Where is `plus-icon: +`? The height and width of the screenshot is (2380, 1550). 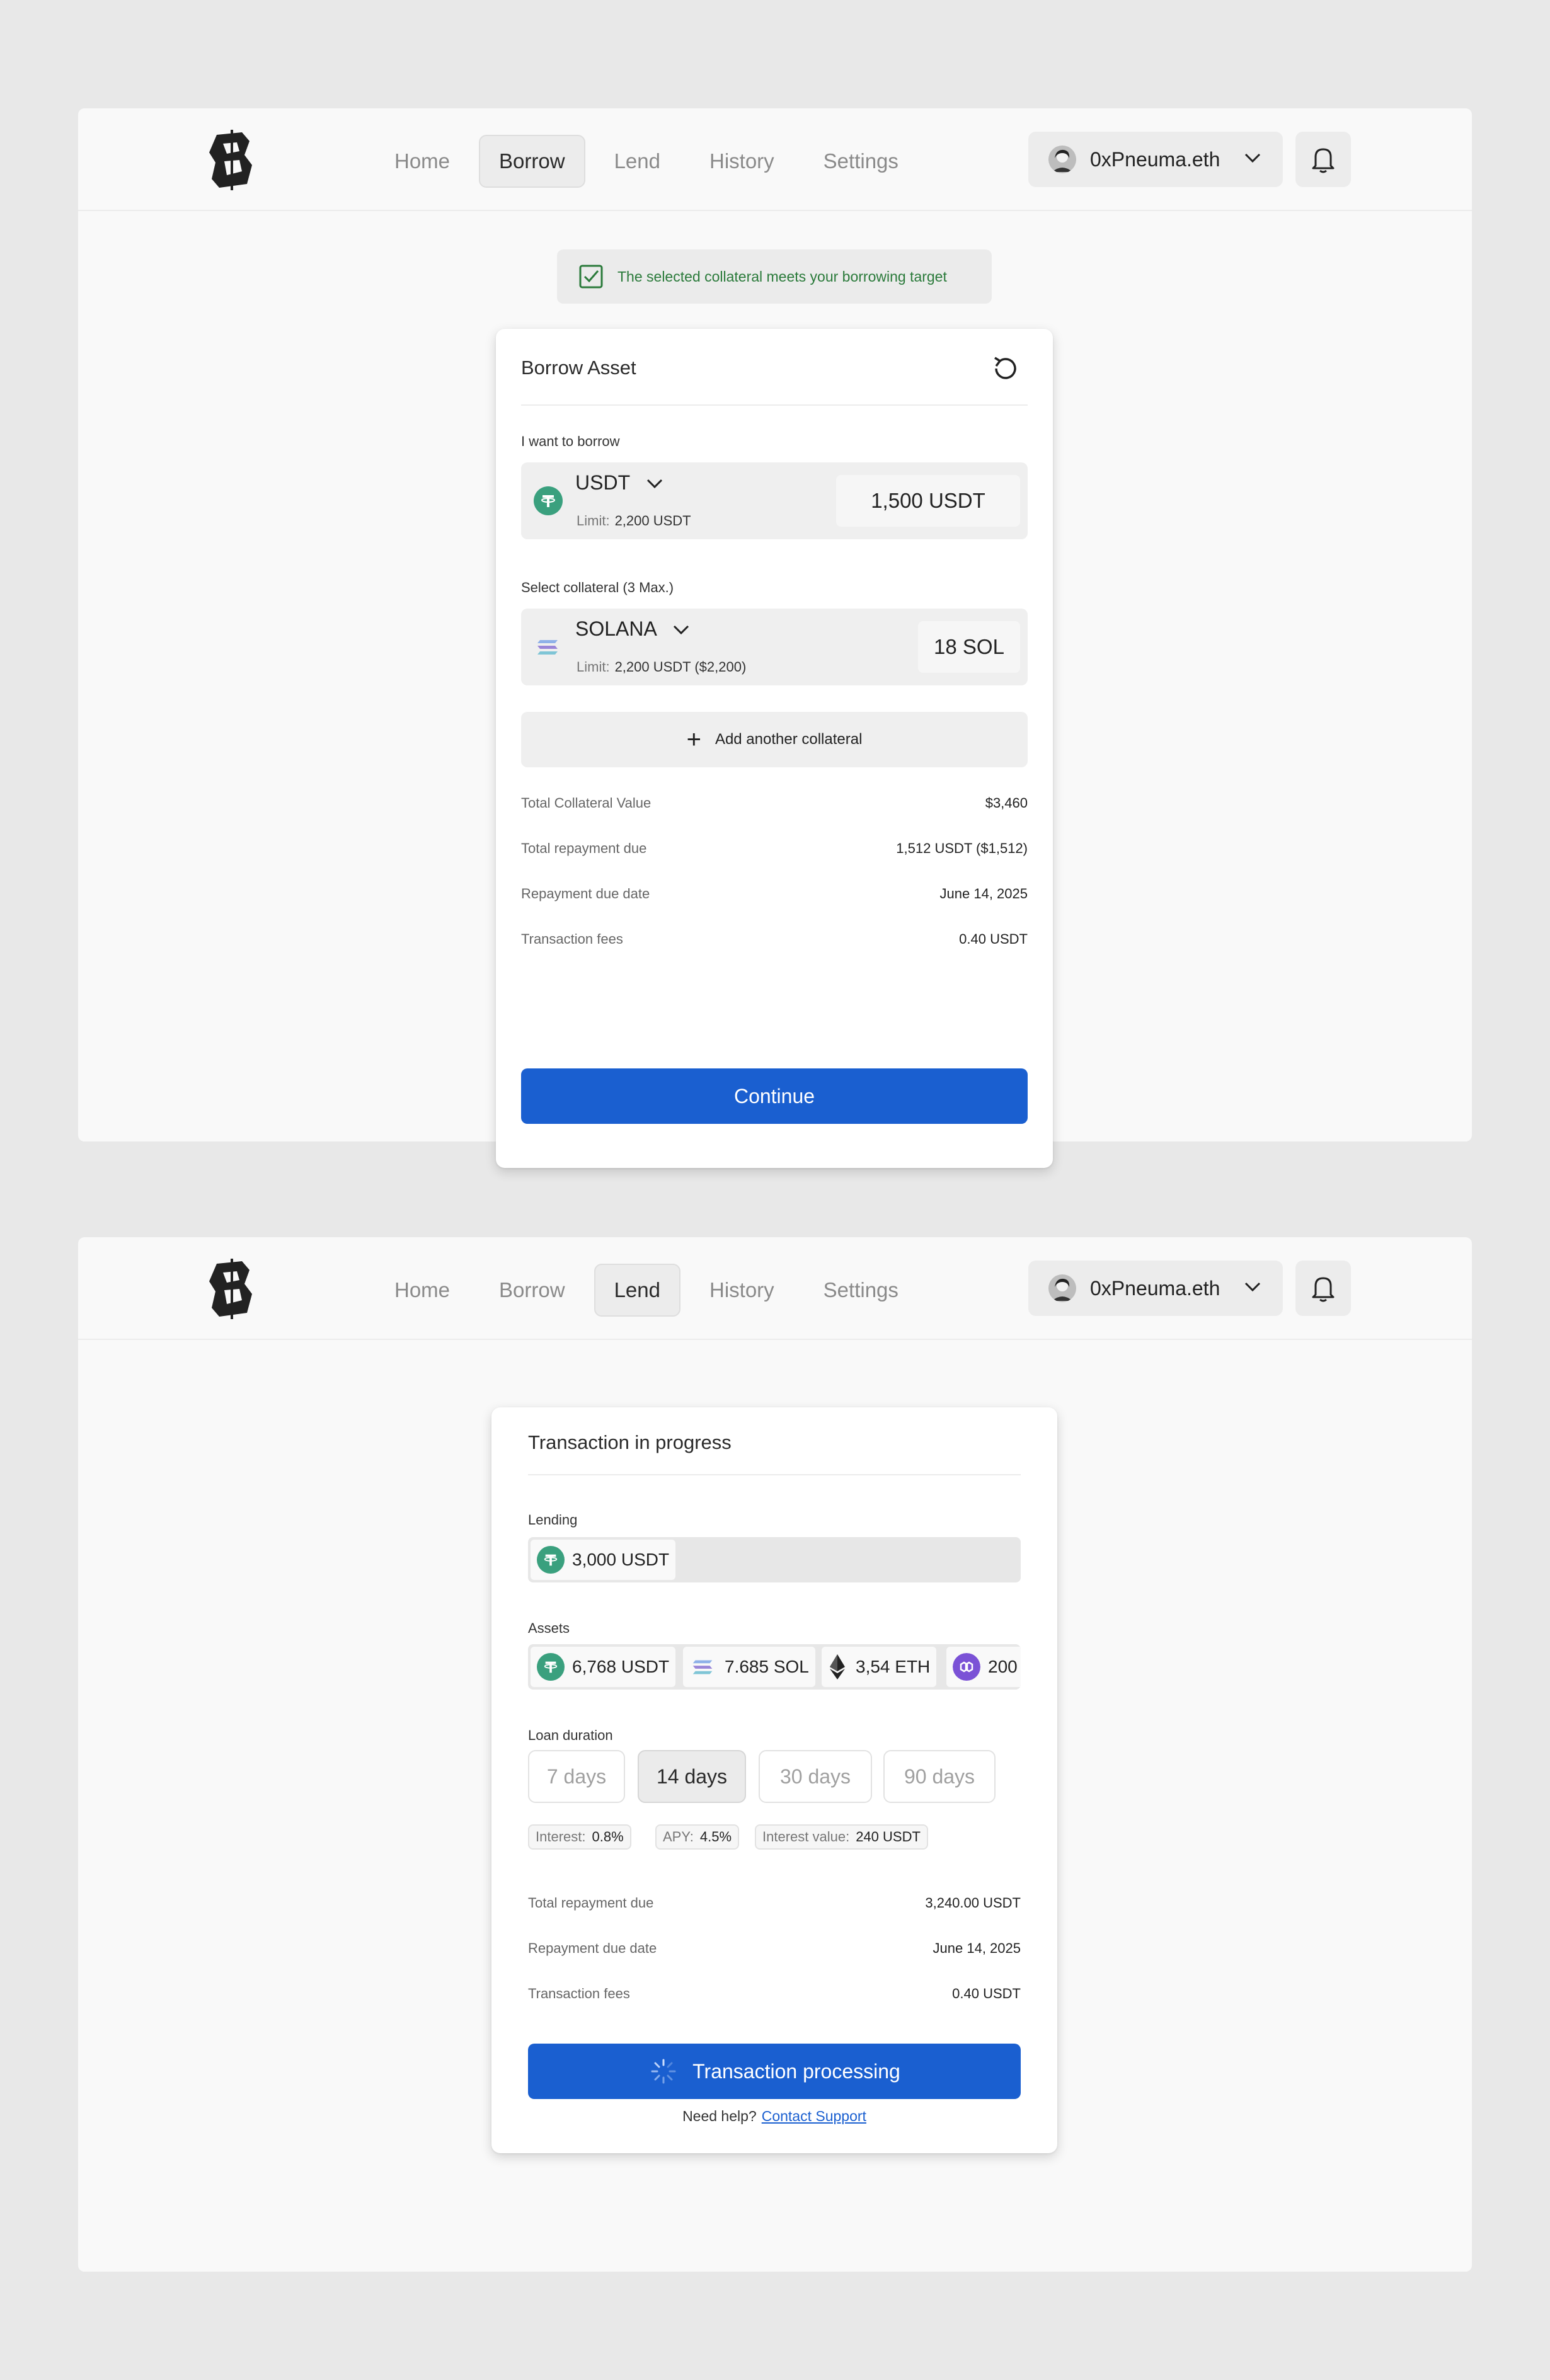
plus-icon: + is located at coordinates (694, 739).